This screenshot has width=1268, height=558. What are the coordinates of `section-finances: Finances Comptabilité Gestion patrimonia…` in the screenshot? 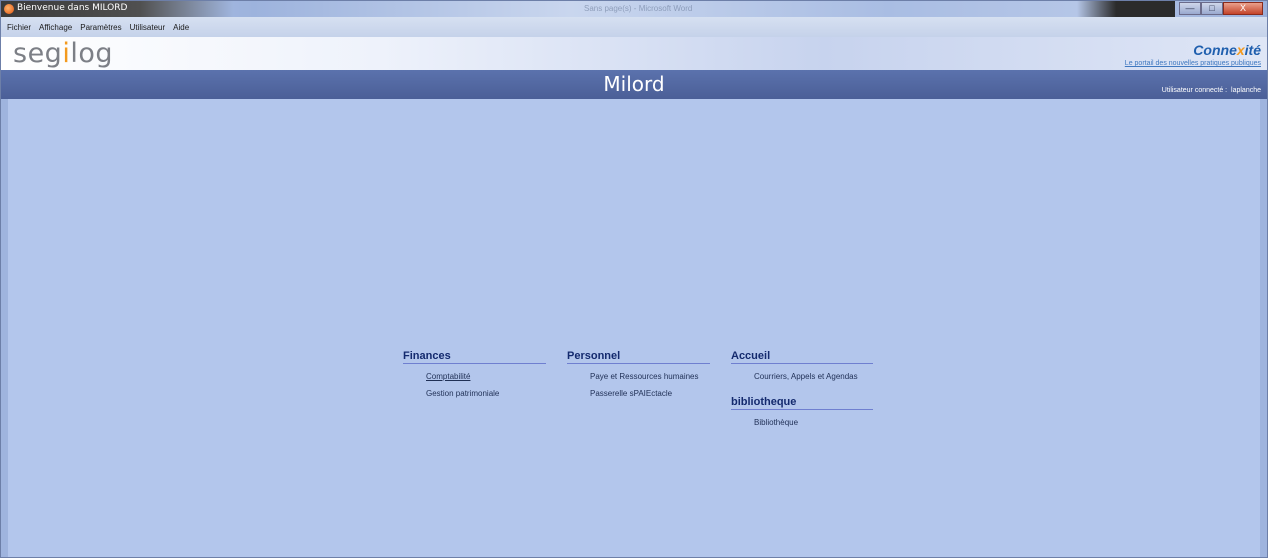 It's located at (474, 374).